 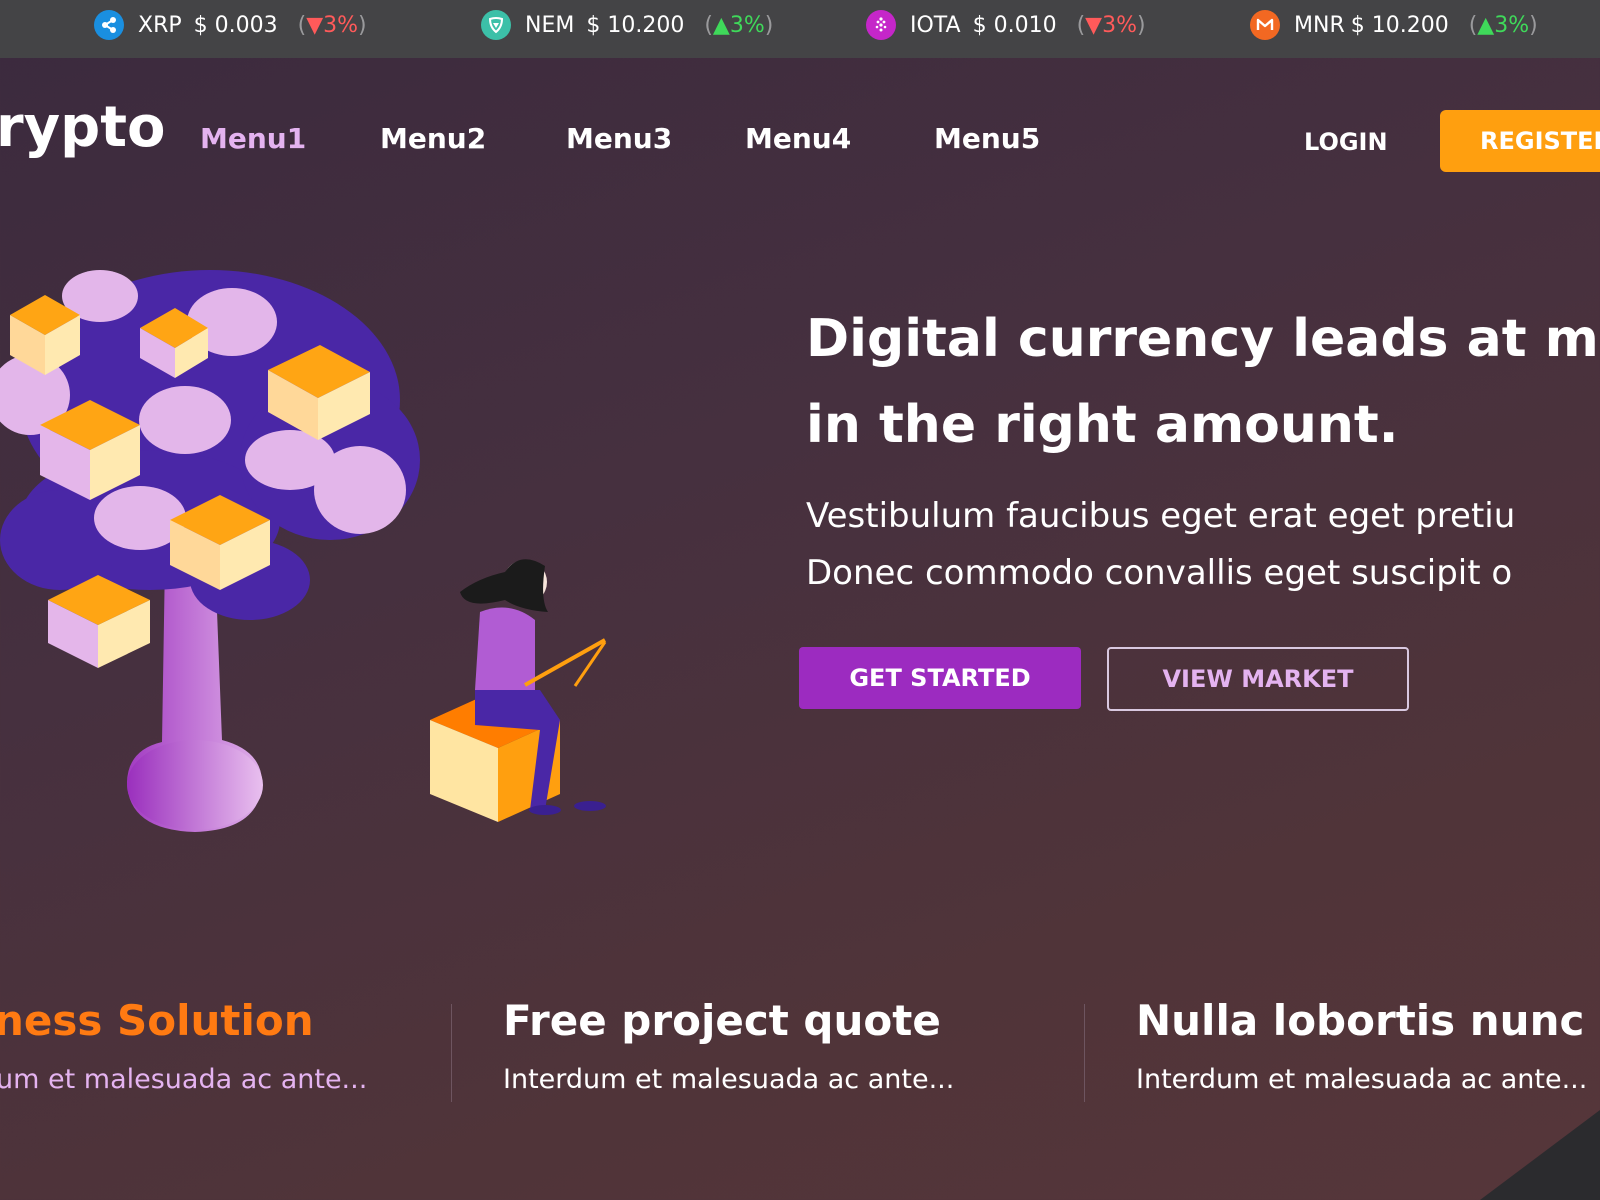 I want to click on corner-decoration, so click(x=1540, y=1155).